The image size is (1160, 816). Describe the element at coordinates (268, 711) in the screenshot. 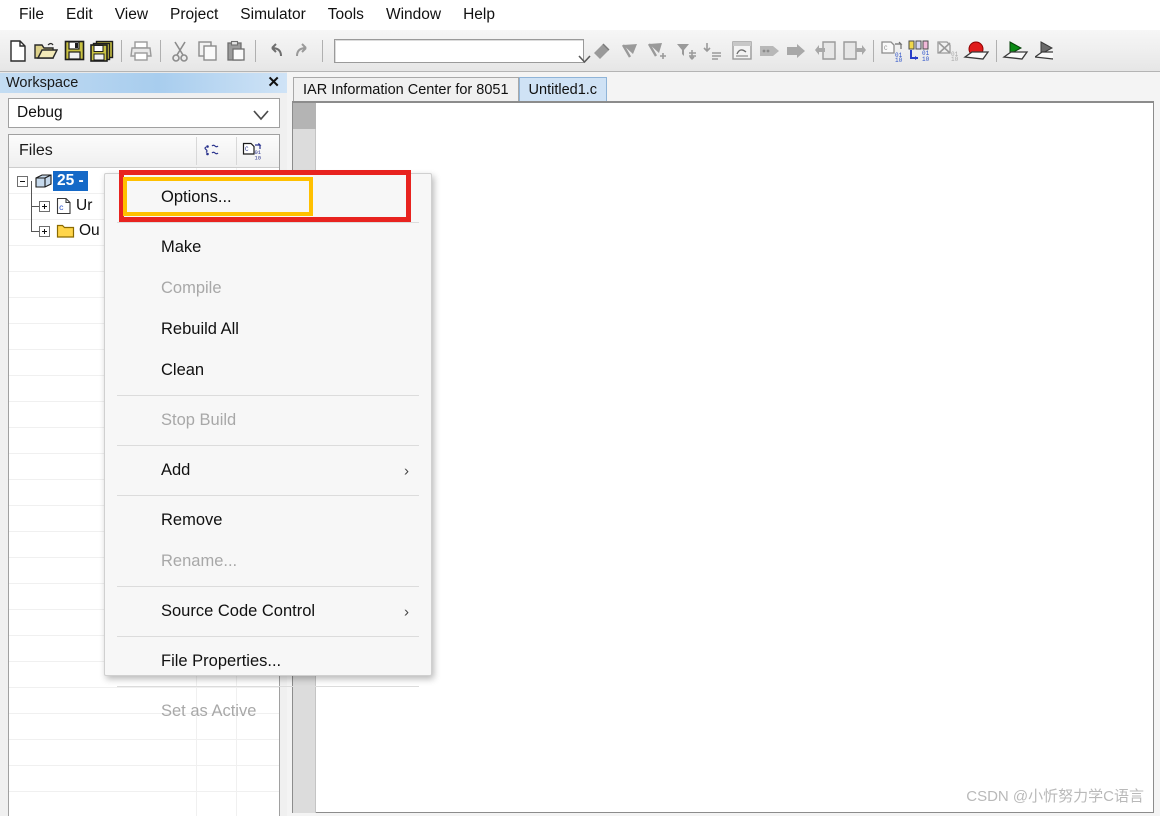

I see `ctx-set-as-active: Set as Active` at that location.